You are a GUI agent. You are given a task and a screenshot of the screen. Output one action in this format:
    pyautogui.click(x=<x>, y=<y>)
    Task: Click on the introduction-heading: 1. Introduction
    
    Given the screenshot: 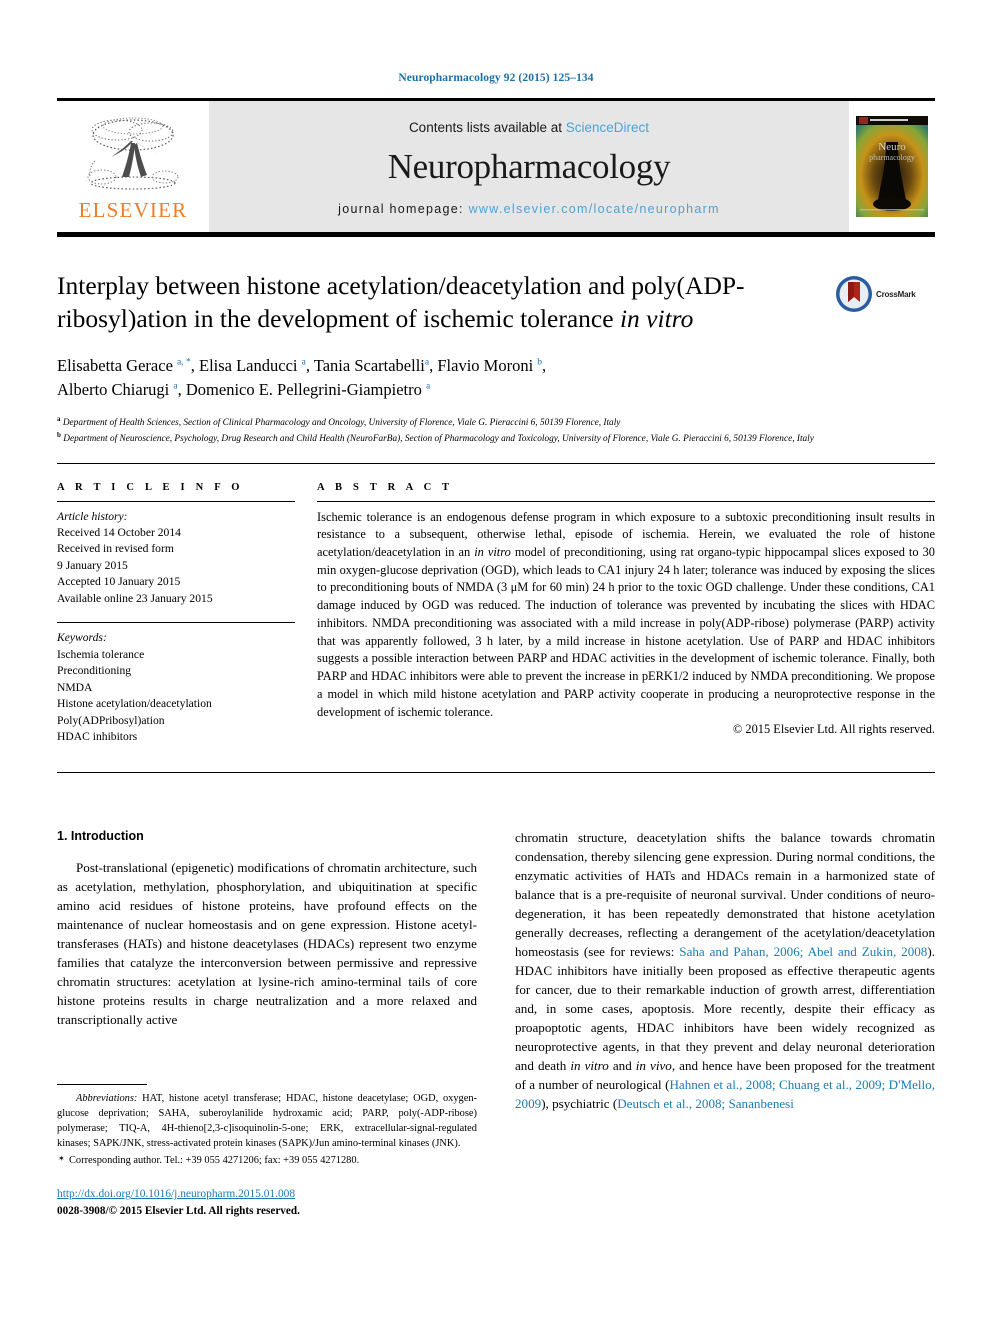 What is the action you would take?
    pyautogui.click(x=100, y=836)
    